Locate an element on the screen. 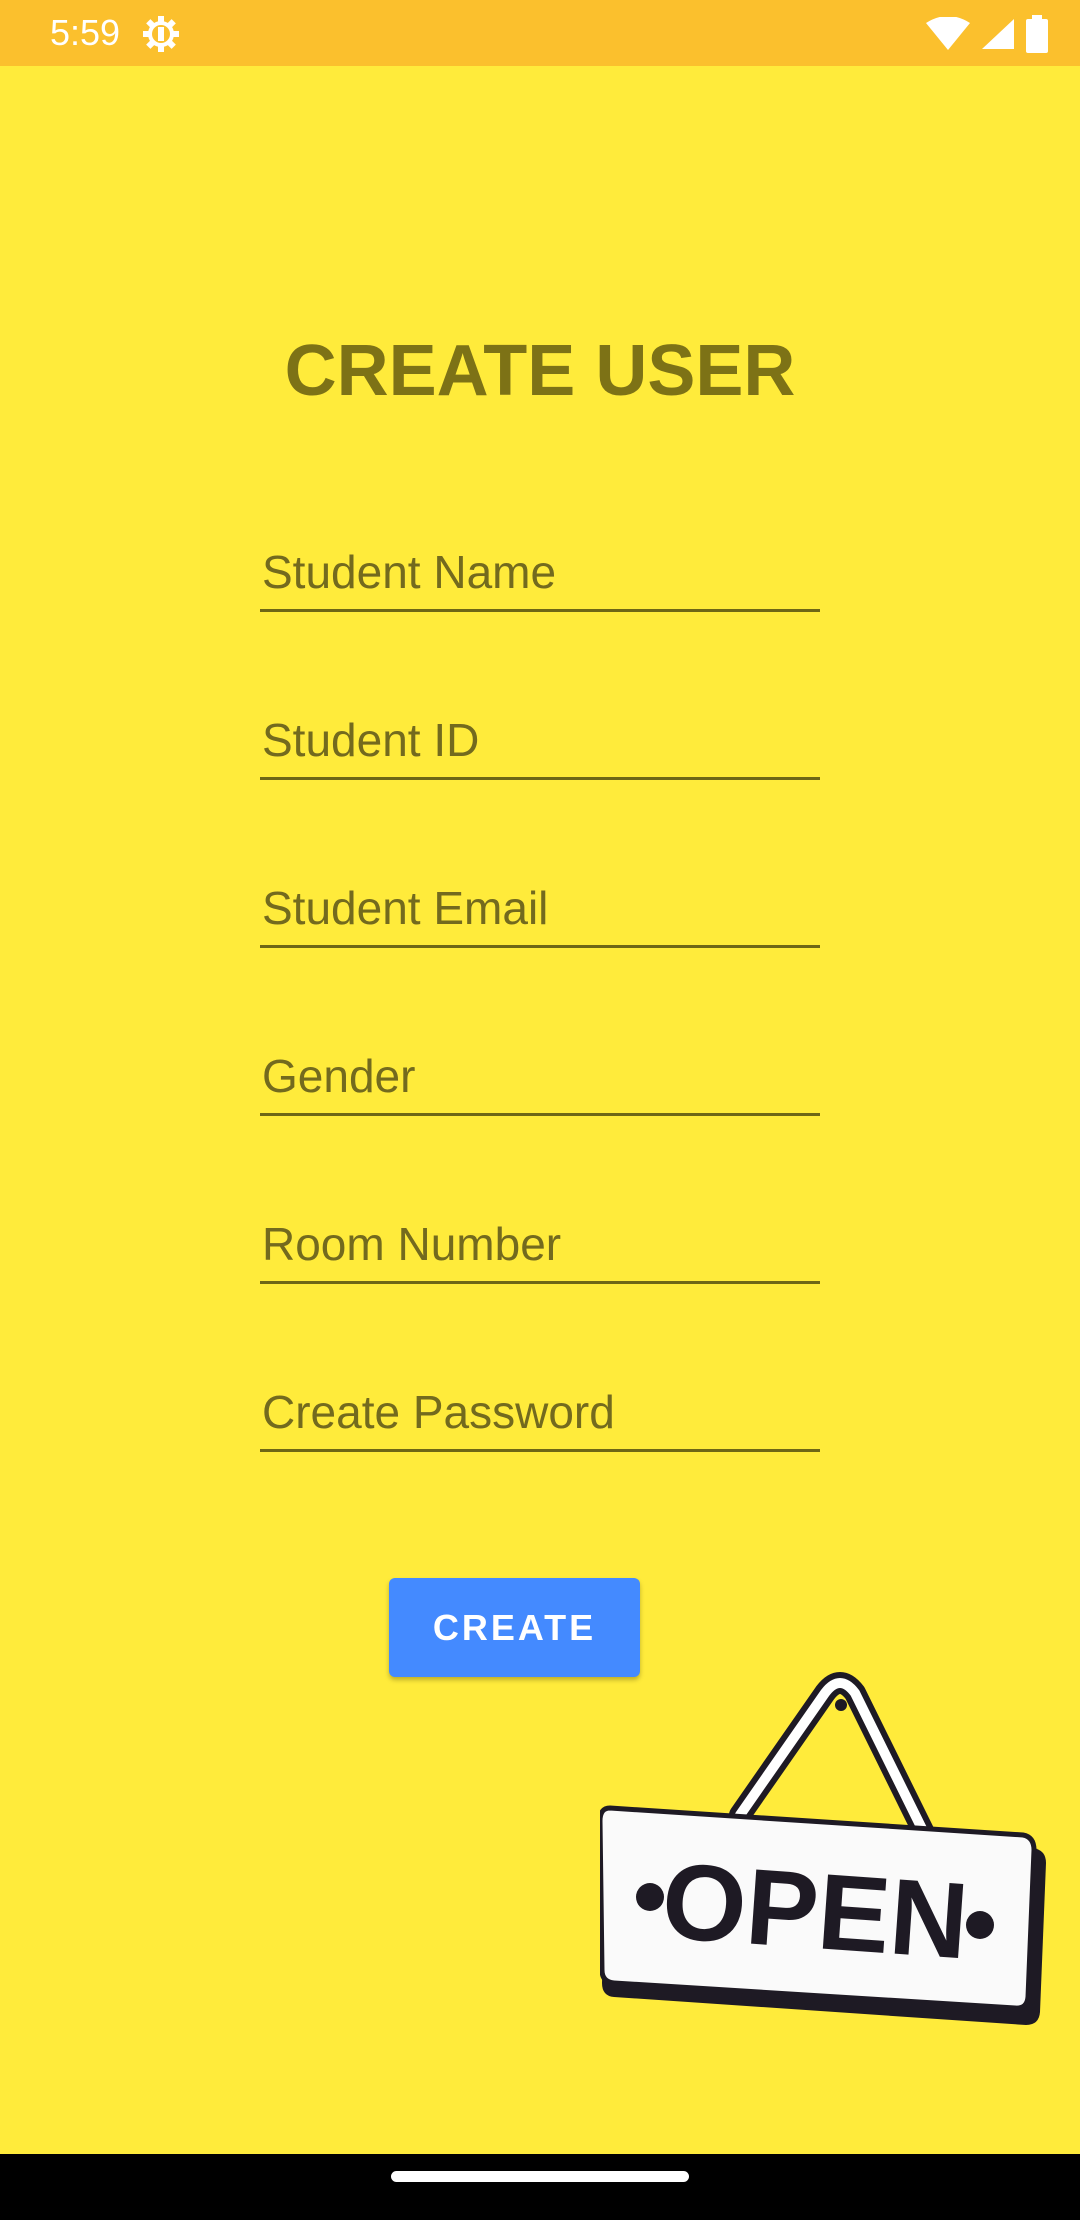 This screenshot has width=1080, height=2220. sign-text: OPEN is located at coordinates (815, 1910).